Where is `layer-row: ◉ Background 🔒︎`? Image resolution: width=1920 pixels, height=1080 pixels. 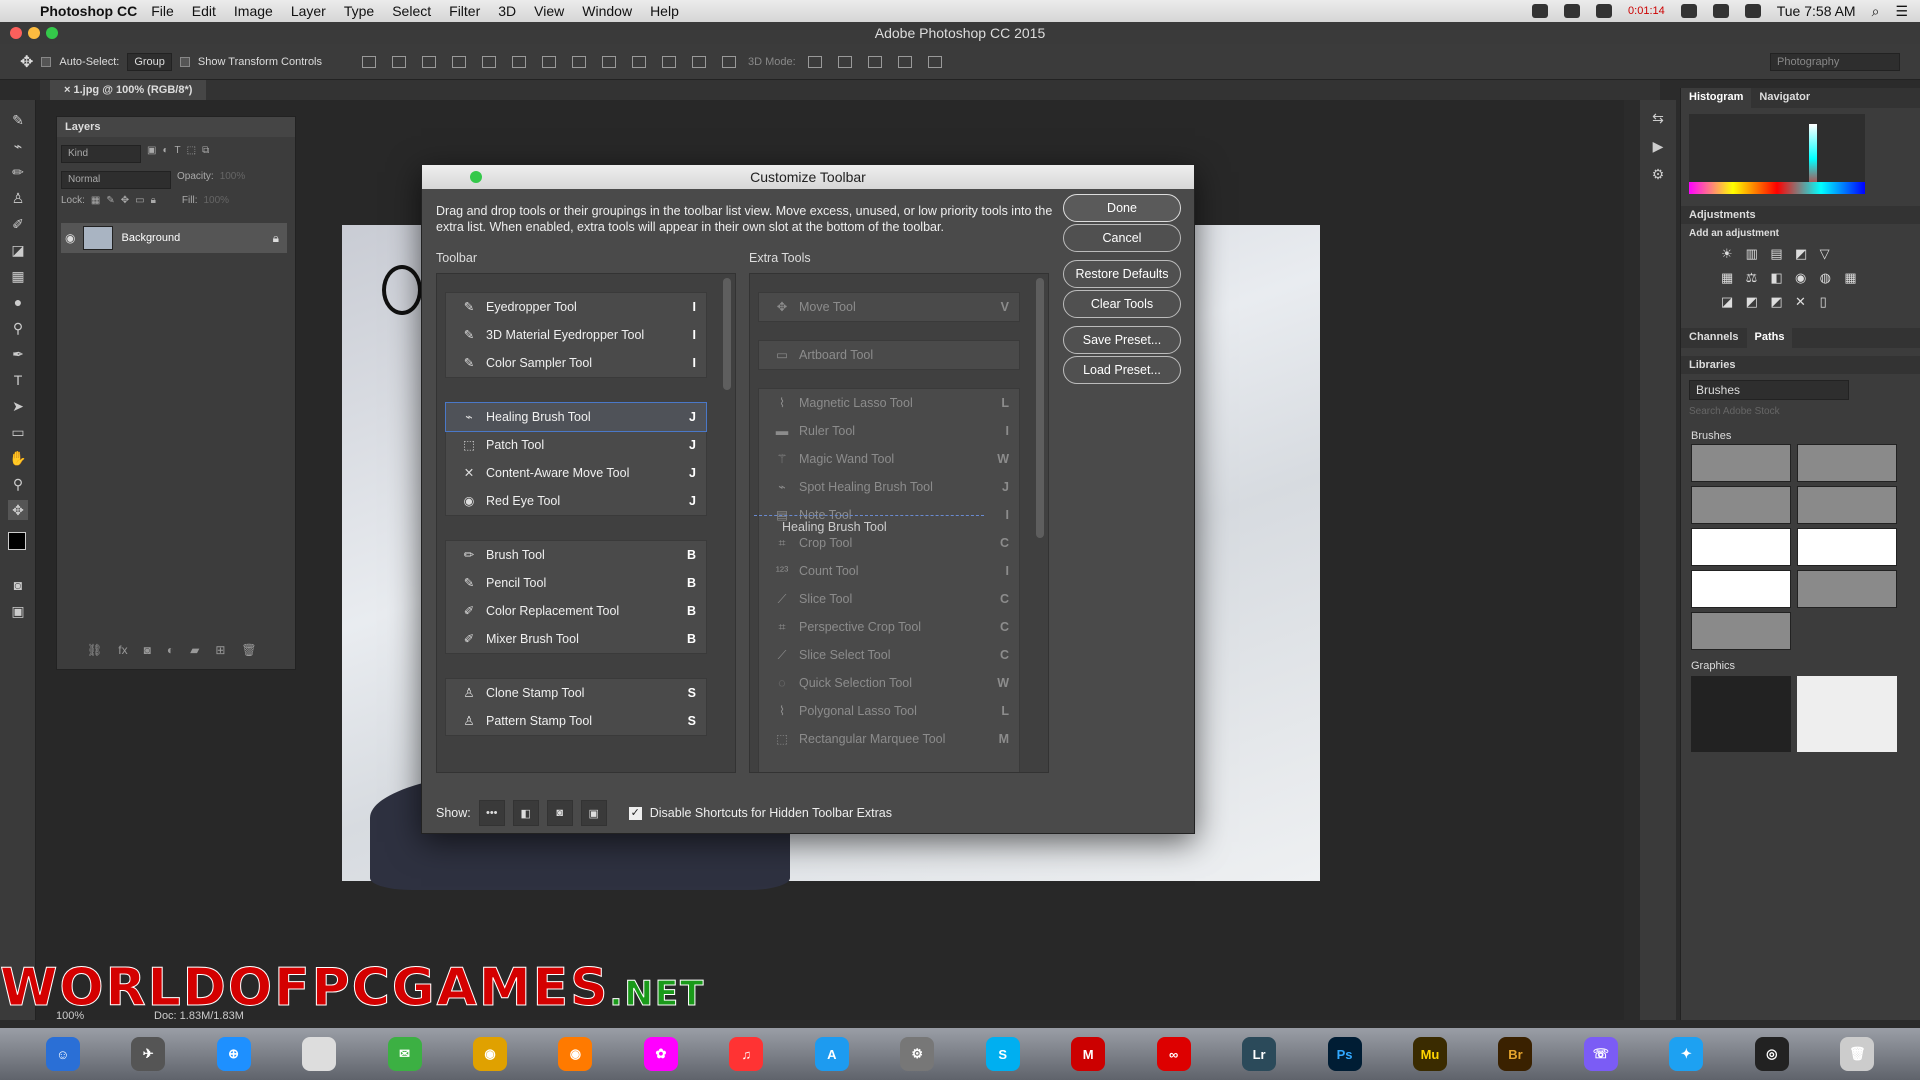
layer-row: ◉ Background 🔒︎ is located at coordinates (174, 238).